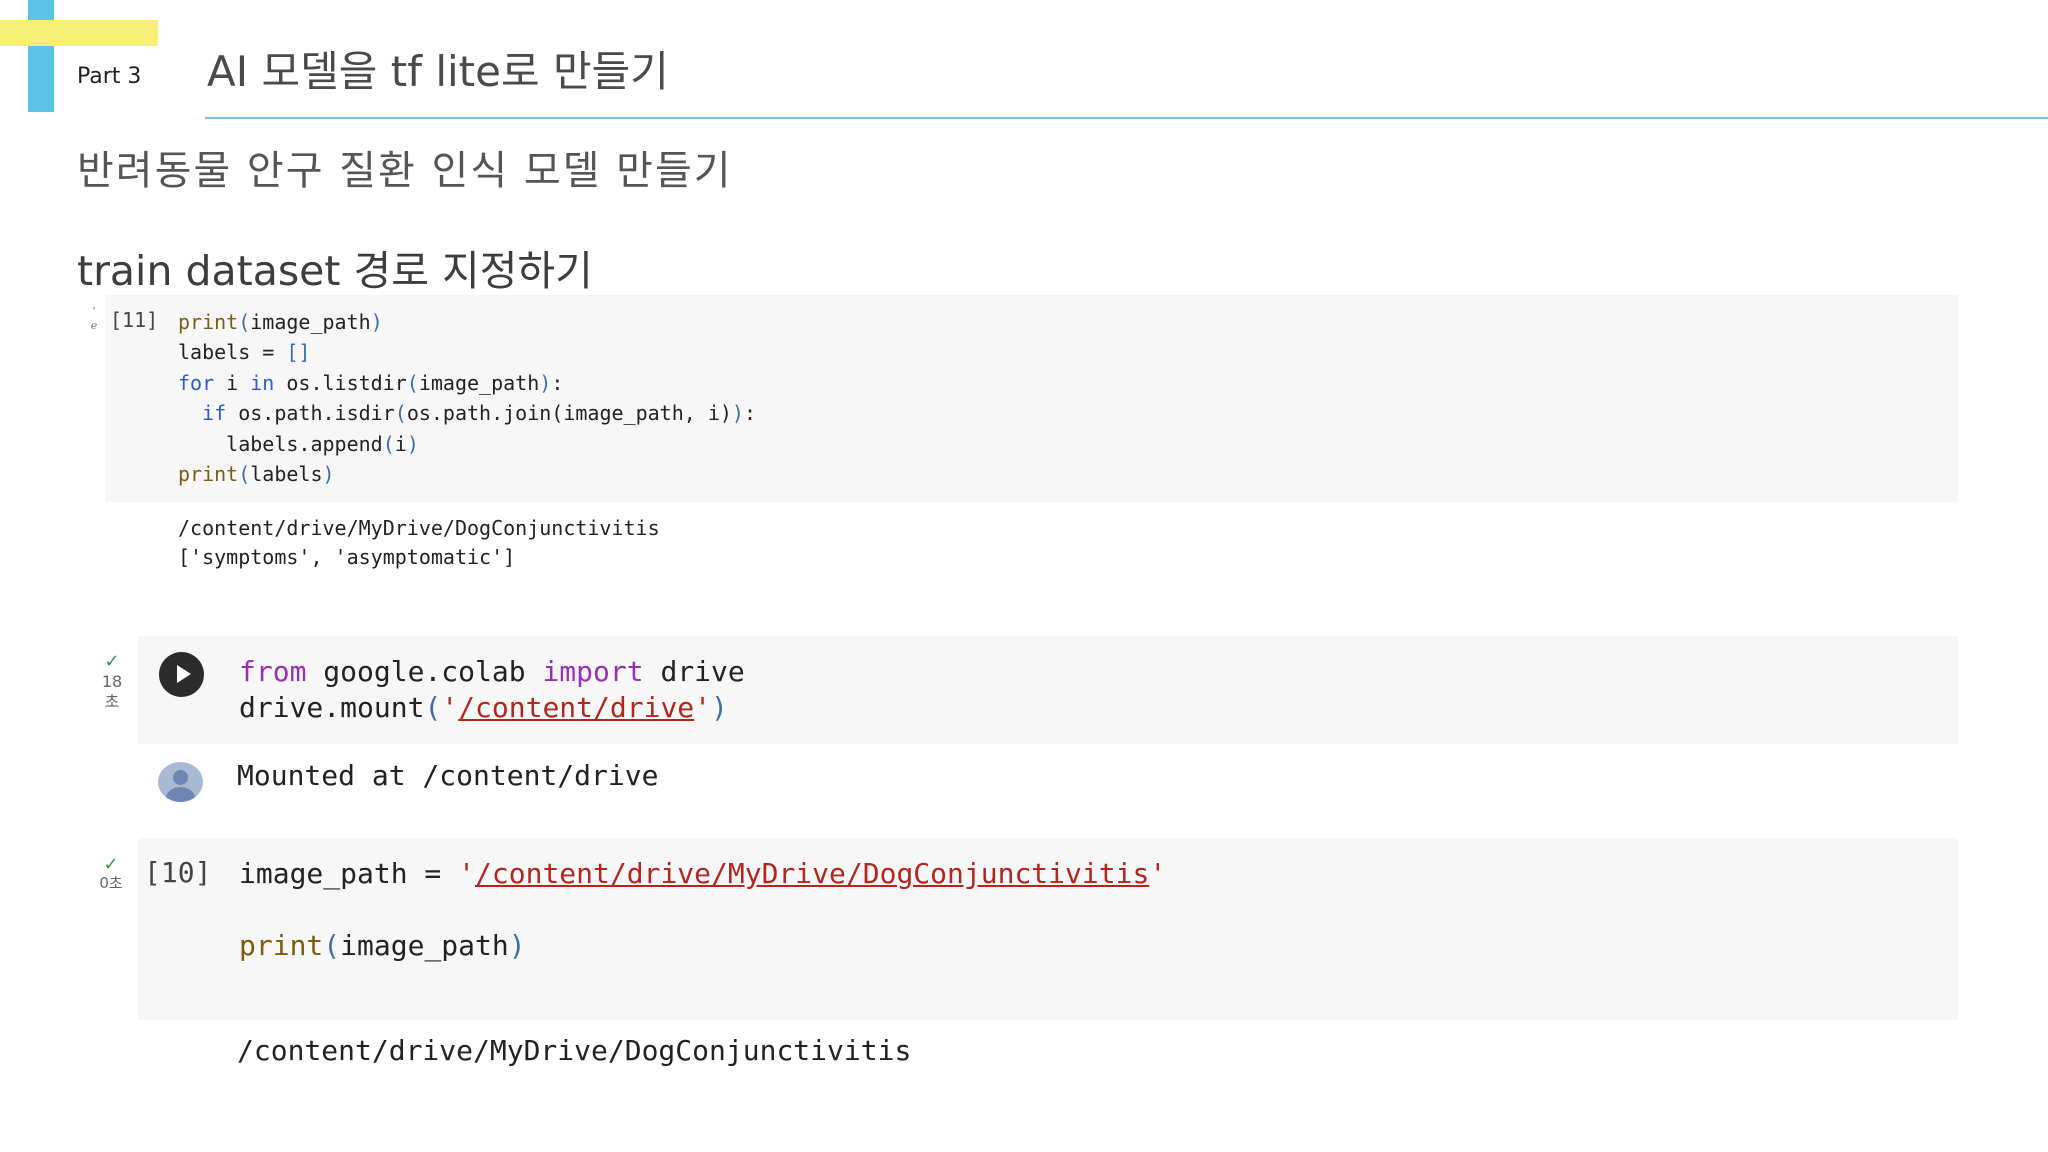 The image size is (2048, 1152). I want to click on code-string-link: /content/drive/MyDrive/DogConjunctivitis, so click(812, 873).